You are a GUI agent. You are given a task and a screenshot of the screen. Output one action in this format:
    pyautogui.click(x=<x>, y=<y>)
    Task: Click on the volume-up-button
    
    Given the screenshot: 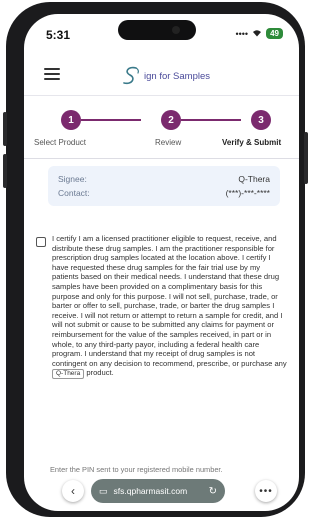 What is the action you would take?
    pyautogui.click(x=5, y=129)
    